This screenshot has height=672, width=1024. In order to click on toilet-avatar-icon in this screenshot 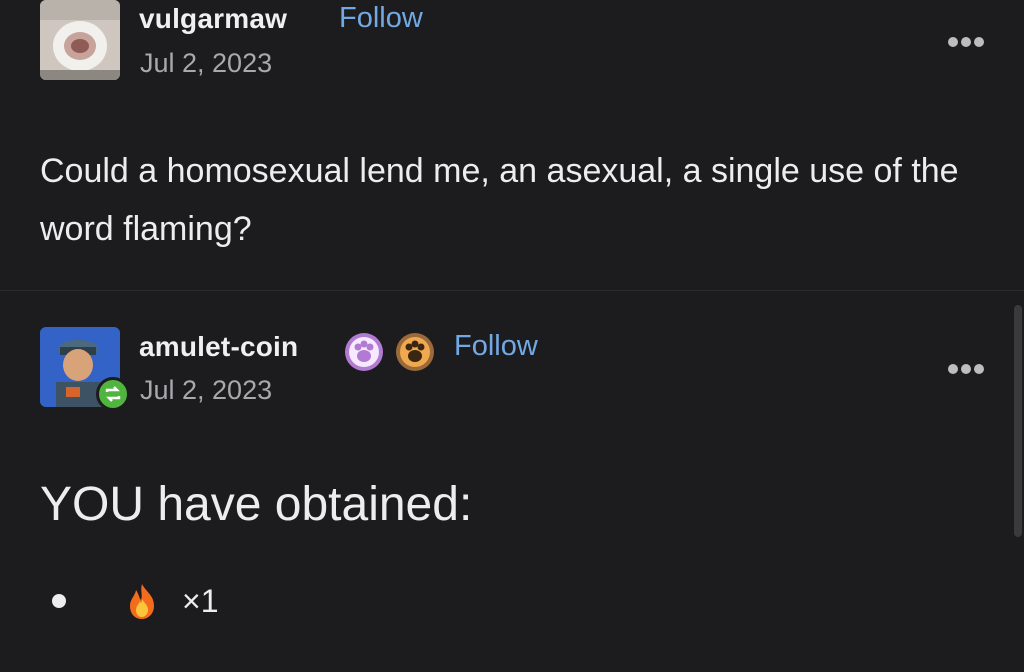, I will do `click(80, 40)`.